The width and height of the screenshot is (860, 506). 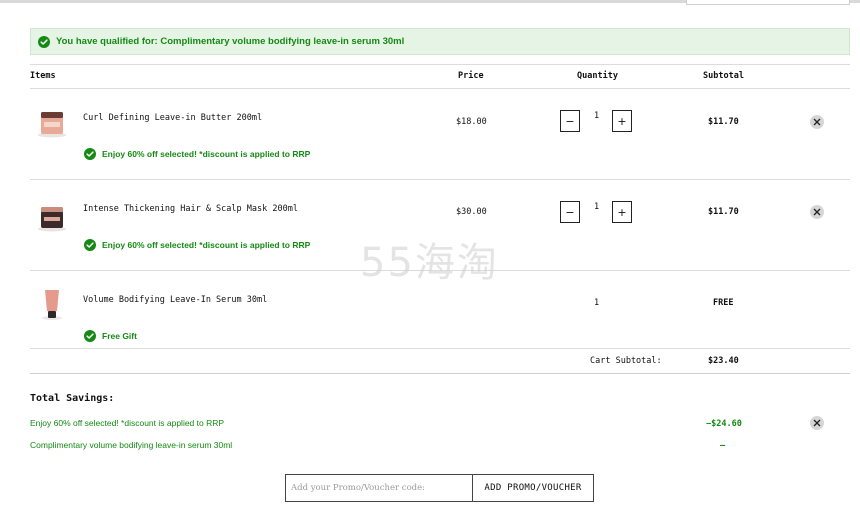 I want to click on remove-discount-button, so click(x=817, y=423).